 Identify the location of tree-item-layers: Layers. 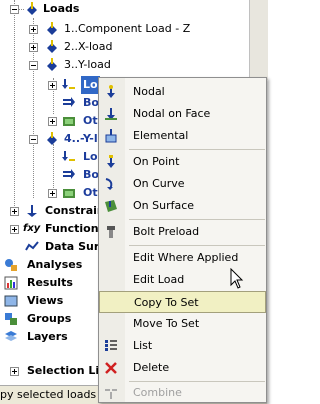
(50, 337).